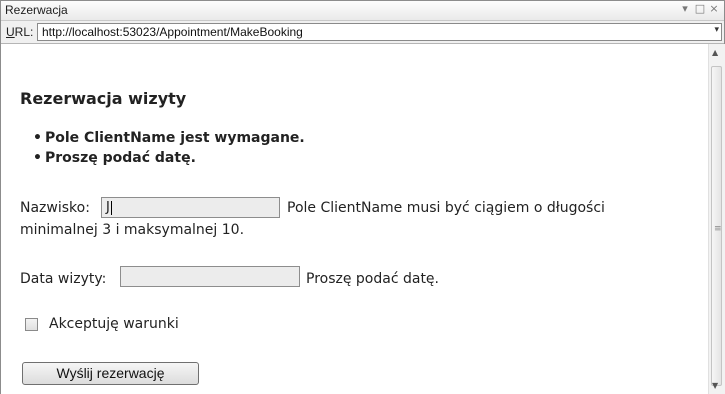  Describe the element at coordinates (10, 32) in the screenshot. I see `url-label-accesskey: U` at that location.